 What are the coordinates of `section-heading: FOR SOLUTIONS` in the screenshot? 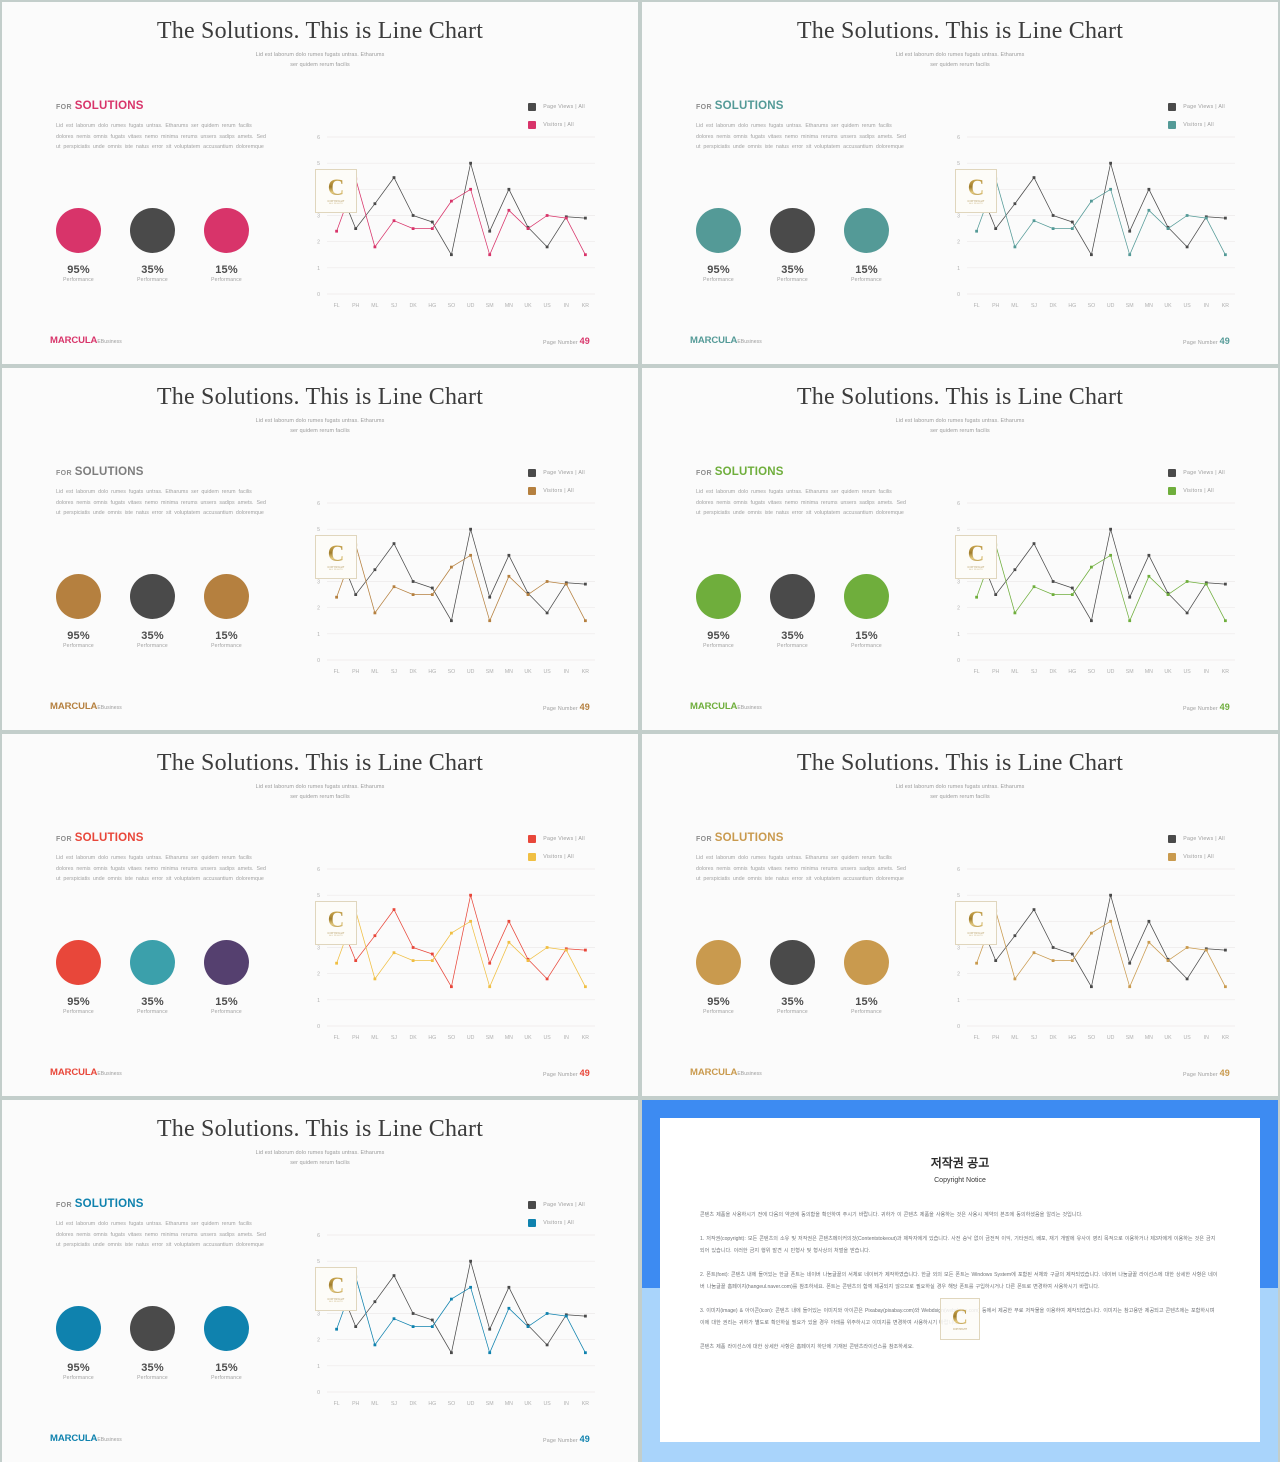 It's located at (811, 106).